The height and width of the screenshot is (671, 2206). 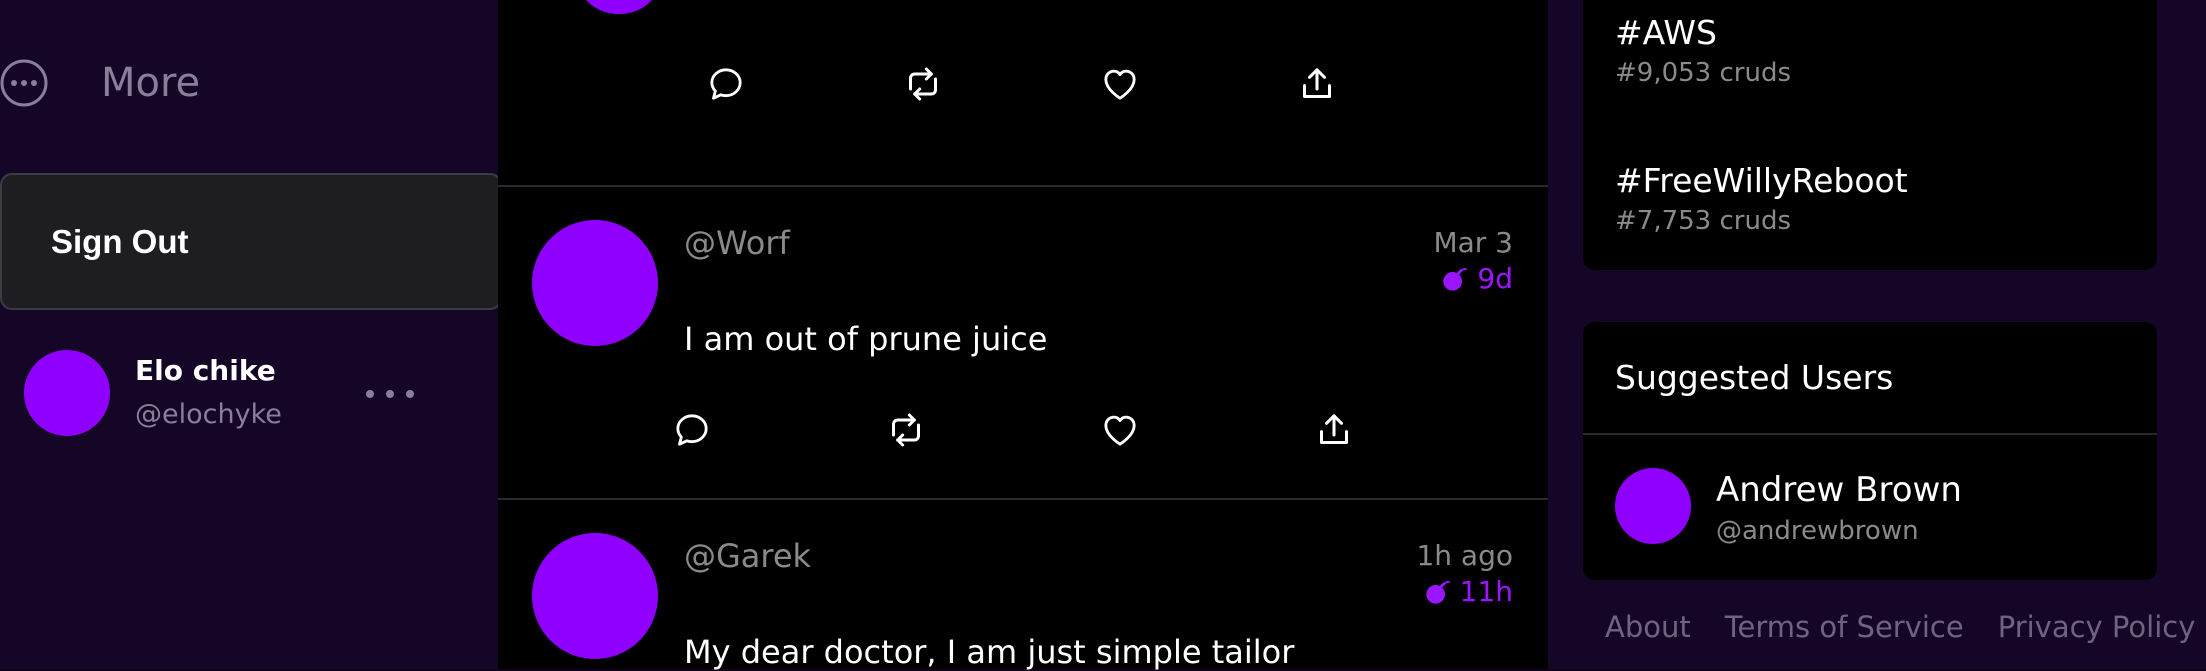 I want to click on profile-display-name: Elo chike, so click(x=205, y=370).